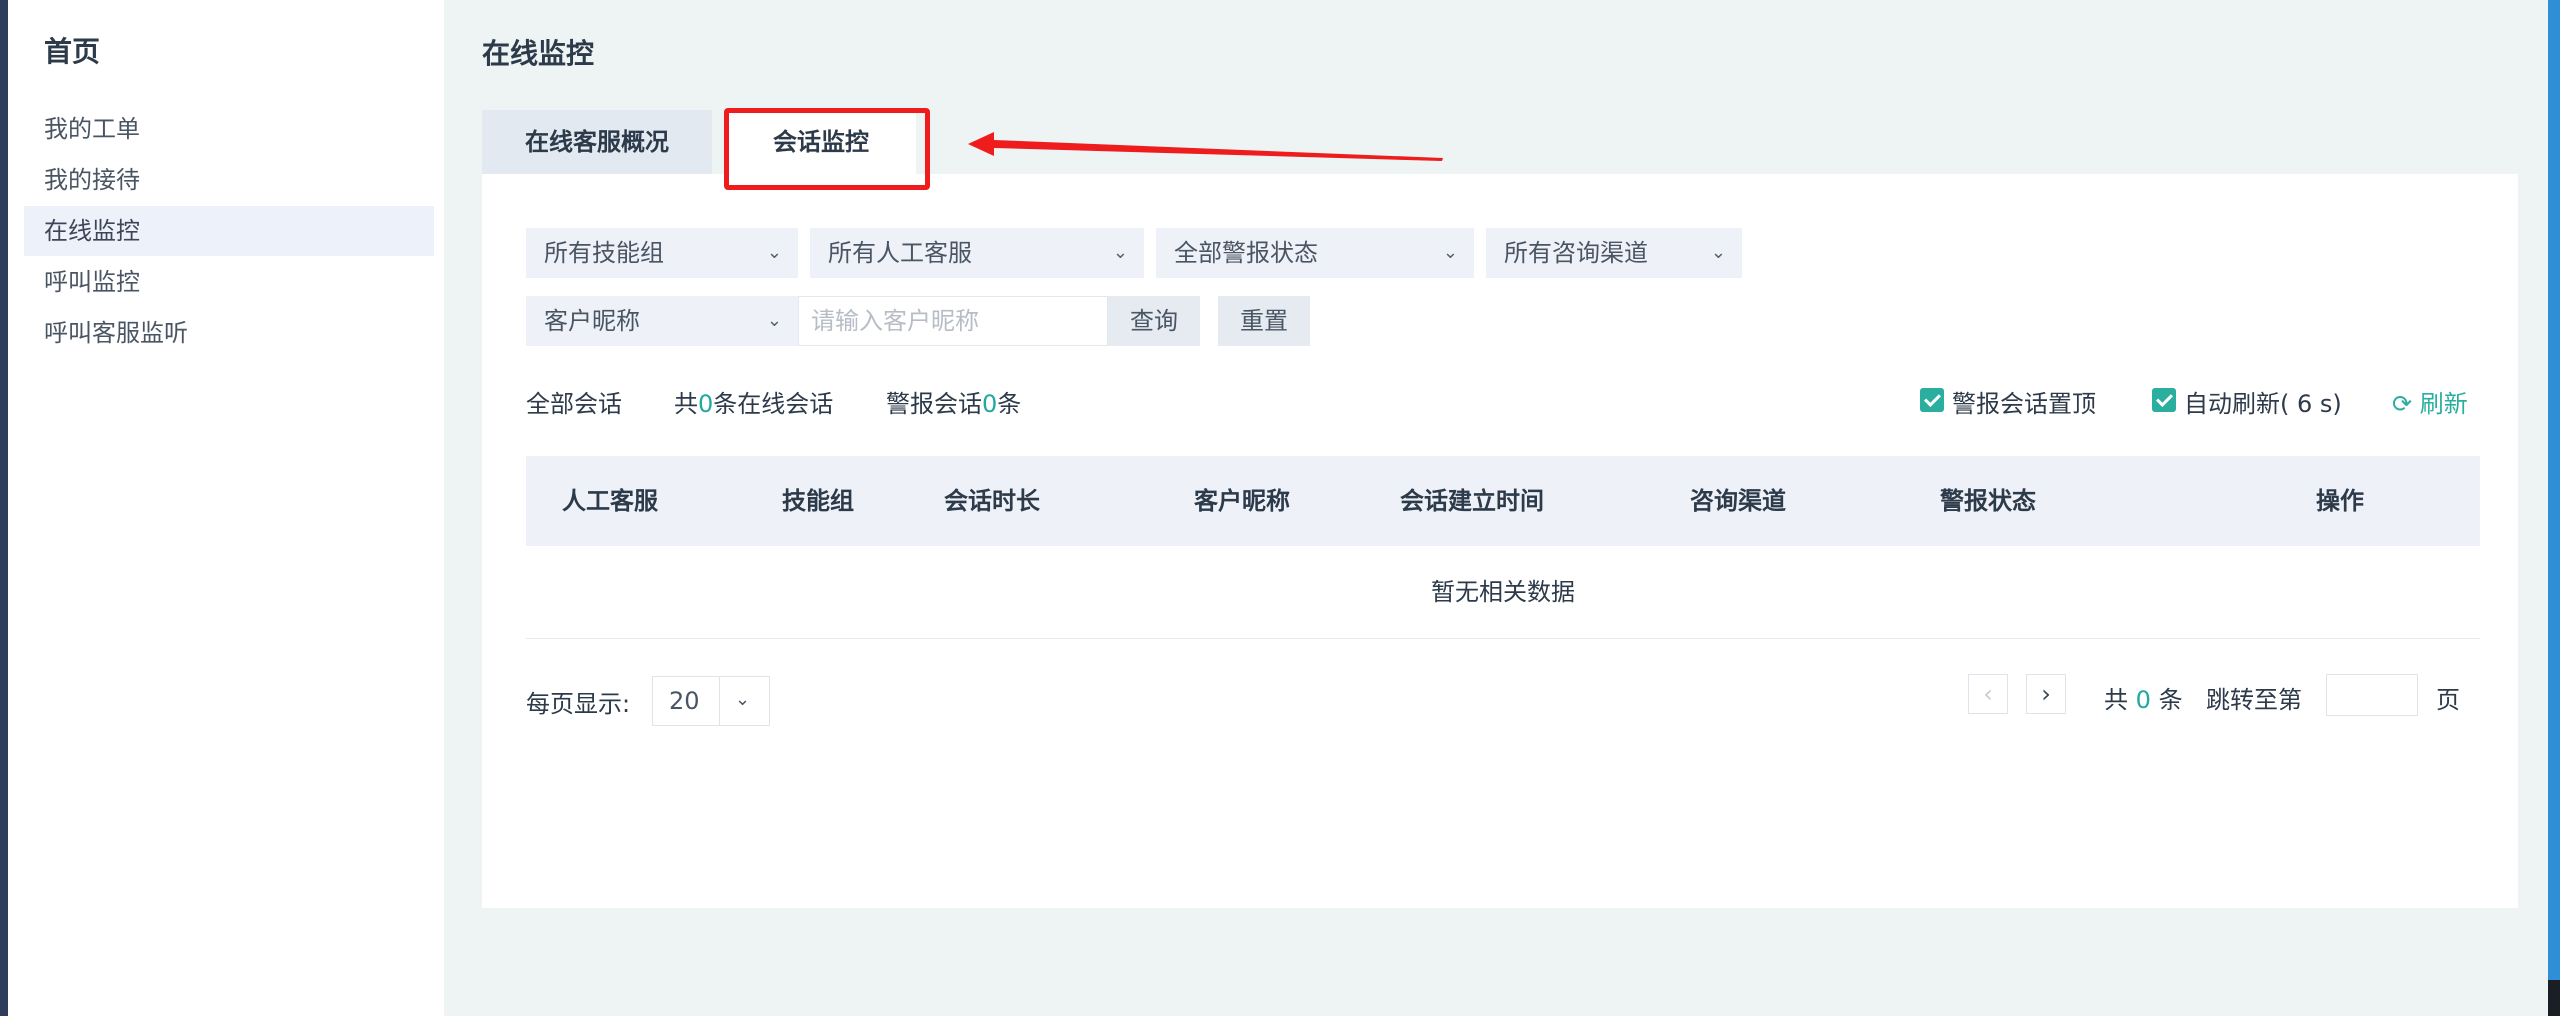 The image size is (2560, 1016). I want to click on online-suffix: 条在线会话, so click(773, 404).